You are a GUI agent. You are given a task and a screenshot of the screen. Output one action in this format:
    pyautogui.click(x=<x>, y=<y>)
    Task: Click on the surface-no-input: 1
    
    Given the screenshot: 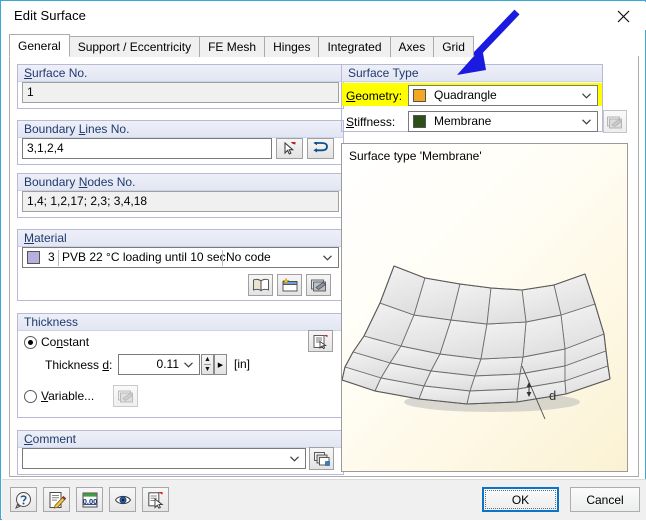 What is the action you would take?
    pyautogui.click(x=180, y=92)
    